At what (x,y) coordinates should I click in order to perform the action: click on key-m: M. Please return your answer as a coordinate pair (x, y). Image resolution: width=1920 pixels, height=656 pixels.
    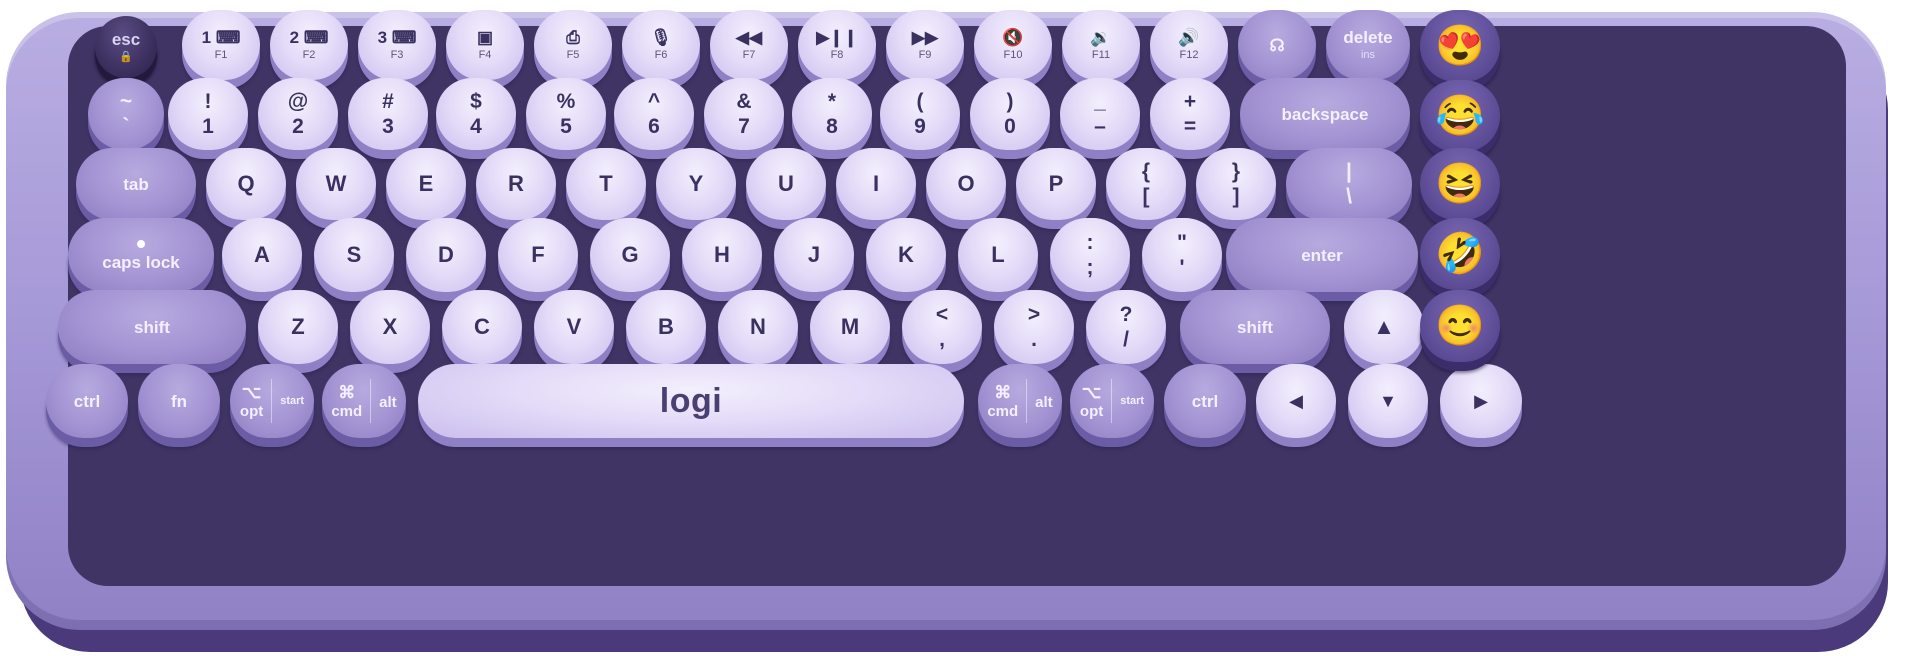
    Looking at the image, I should click on (850, 327).